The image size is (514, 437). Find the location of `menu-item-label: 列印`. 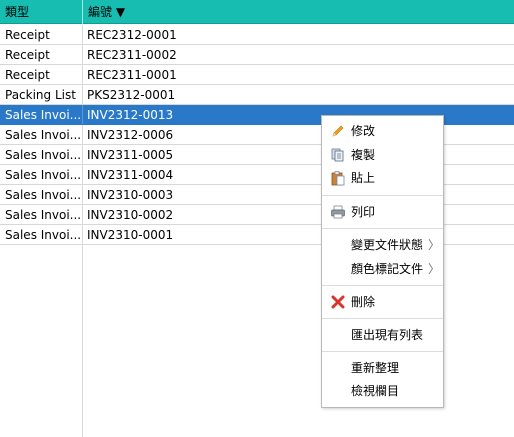

menu-item-label: 列印 is located at coordinates (363, 212).